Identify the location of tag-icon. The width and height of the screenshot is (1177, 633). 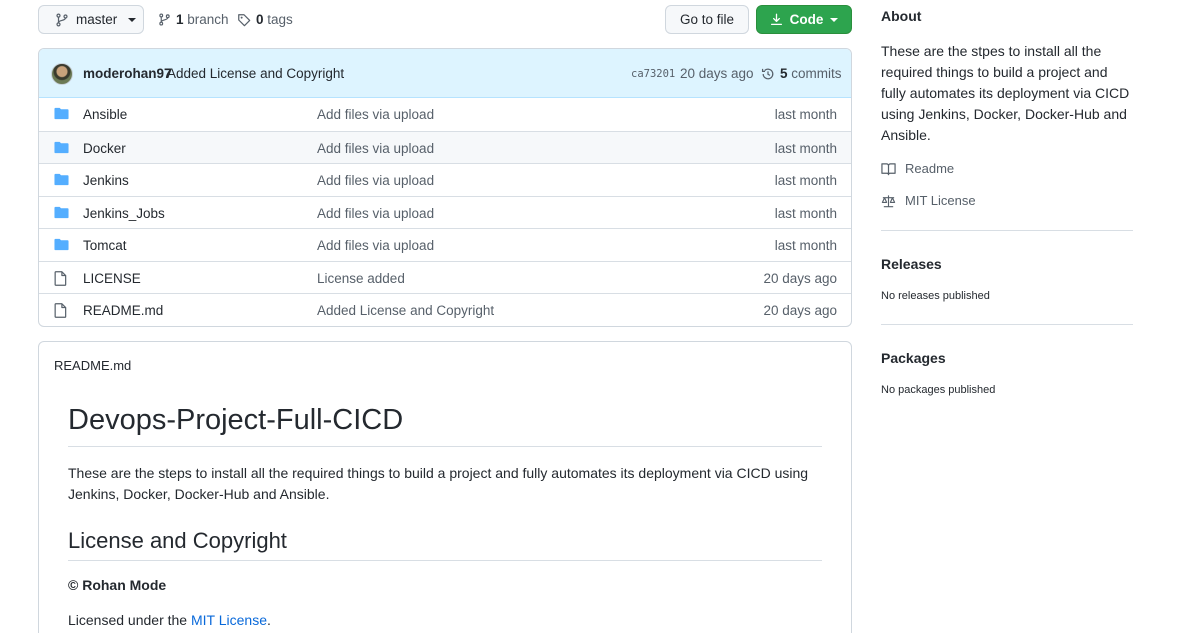
(244, 19).